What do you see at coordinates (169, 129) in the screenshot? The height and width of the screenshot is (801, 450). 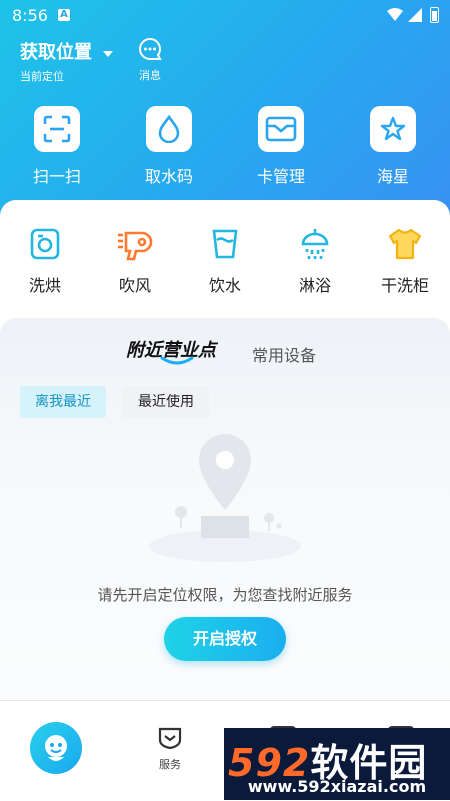 I see `water-drop-icon` at bounding box center [169, 129].